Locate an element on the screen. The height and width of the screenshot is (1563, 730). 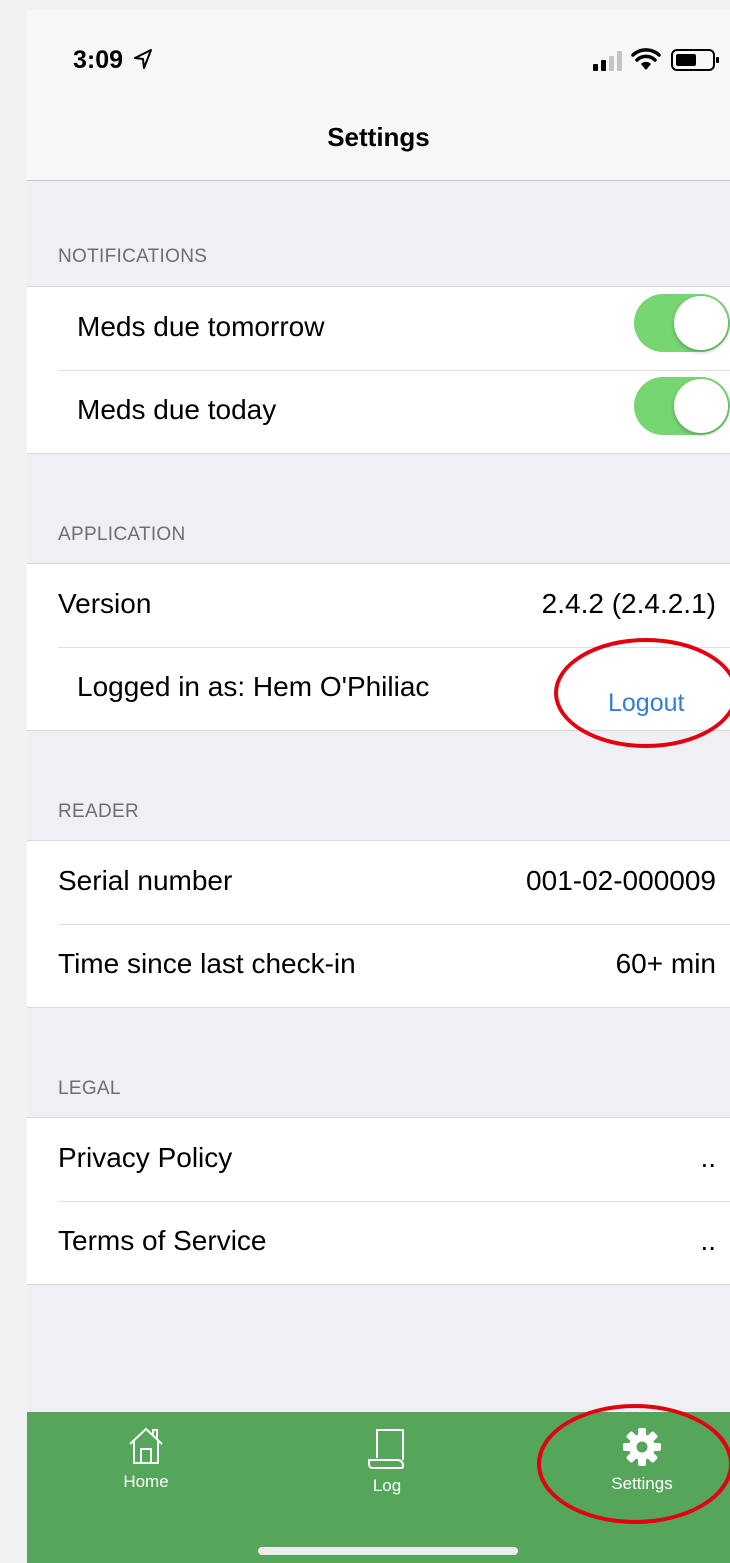
page-title: Settings is located at coordinates (378, 137).